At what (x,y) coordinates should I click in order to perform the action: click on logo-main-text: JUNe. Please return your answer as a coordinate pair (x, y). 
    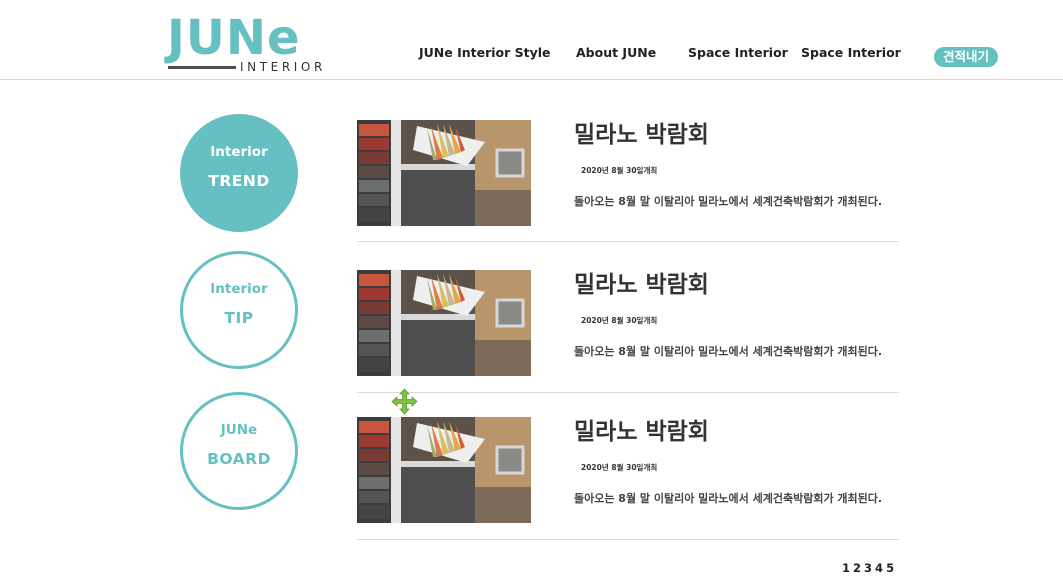
    Looking at the image, I should click on (234, 38).